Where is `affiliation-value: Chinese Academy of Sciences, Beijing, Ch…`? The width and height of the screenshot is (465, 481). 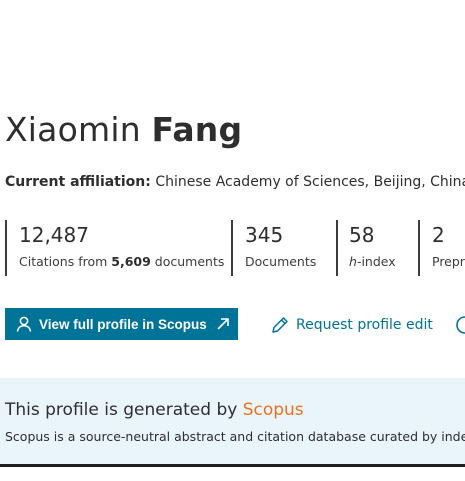
affiliation-value: Chinese Academy of Sciences, Beijing, Ch… is located at coordinates (310, 182).